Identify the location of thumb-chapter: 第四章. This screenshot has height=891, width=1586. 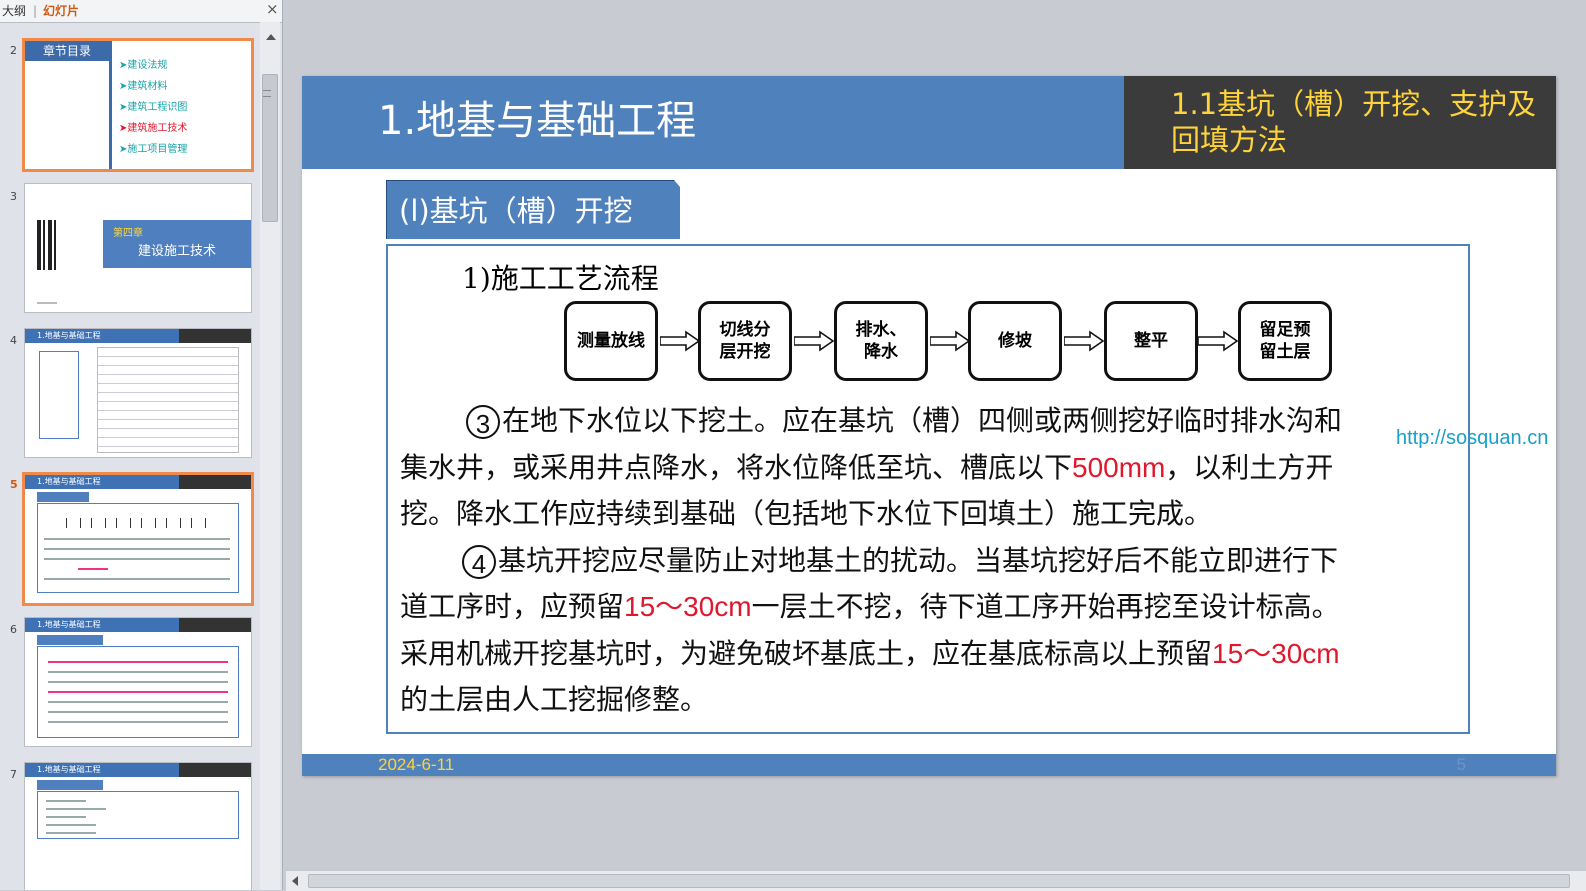
(128, 233).